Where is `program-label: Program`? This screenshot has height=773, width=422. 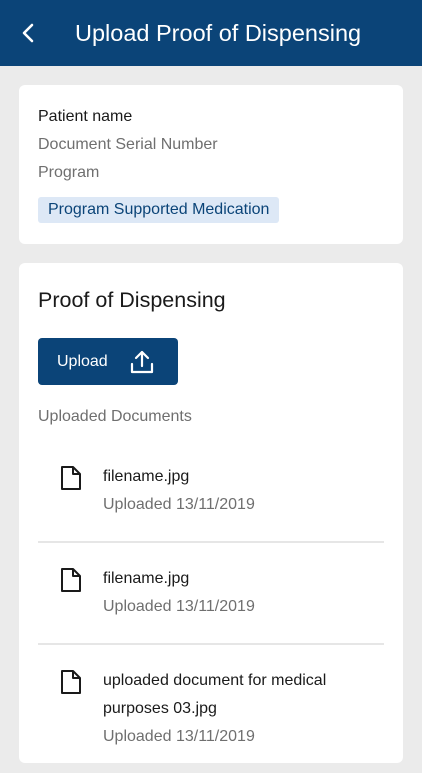
program-label: Program is located at coordinates (69, 172).